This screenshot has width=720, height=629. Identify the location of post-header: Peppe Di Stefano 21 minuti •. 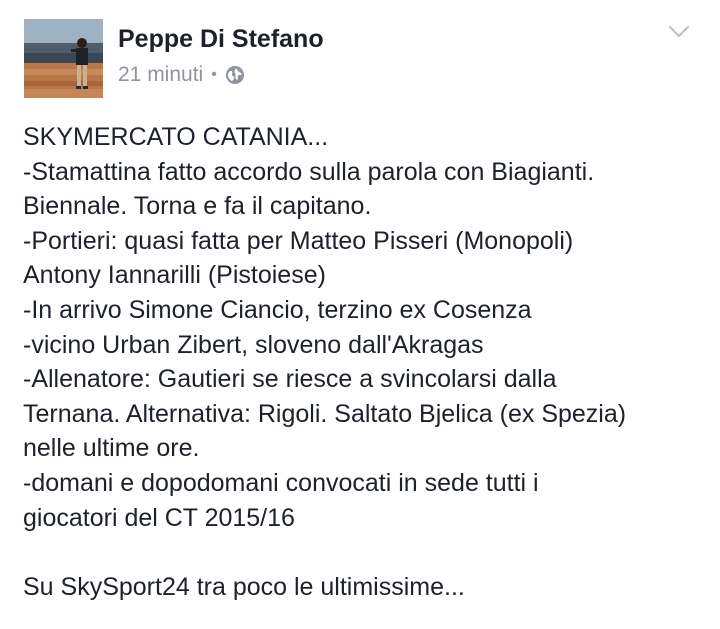
(364, 59).